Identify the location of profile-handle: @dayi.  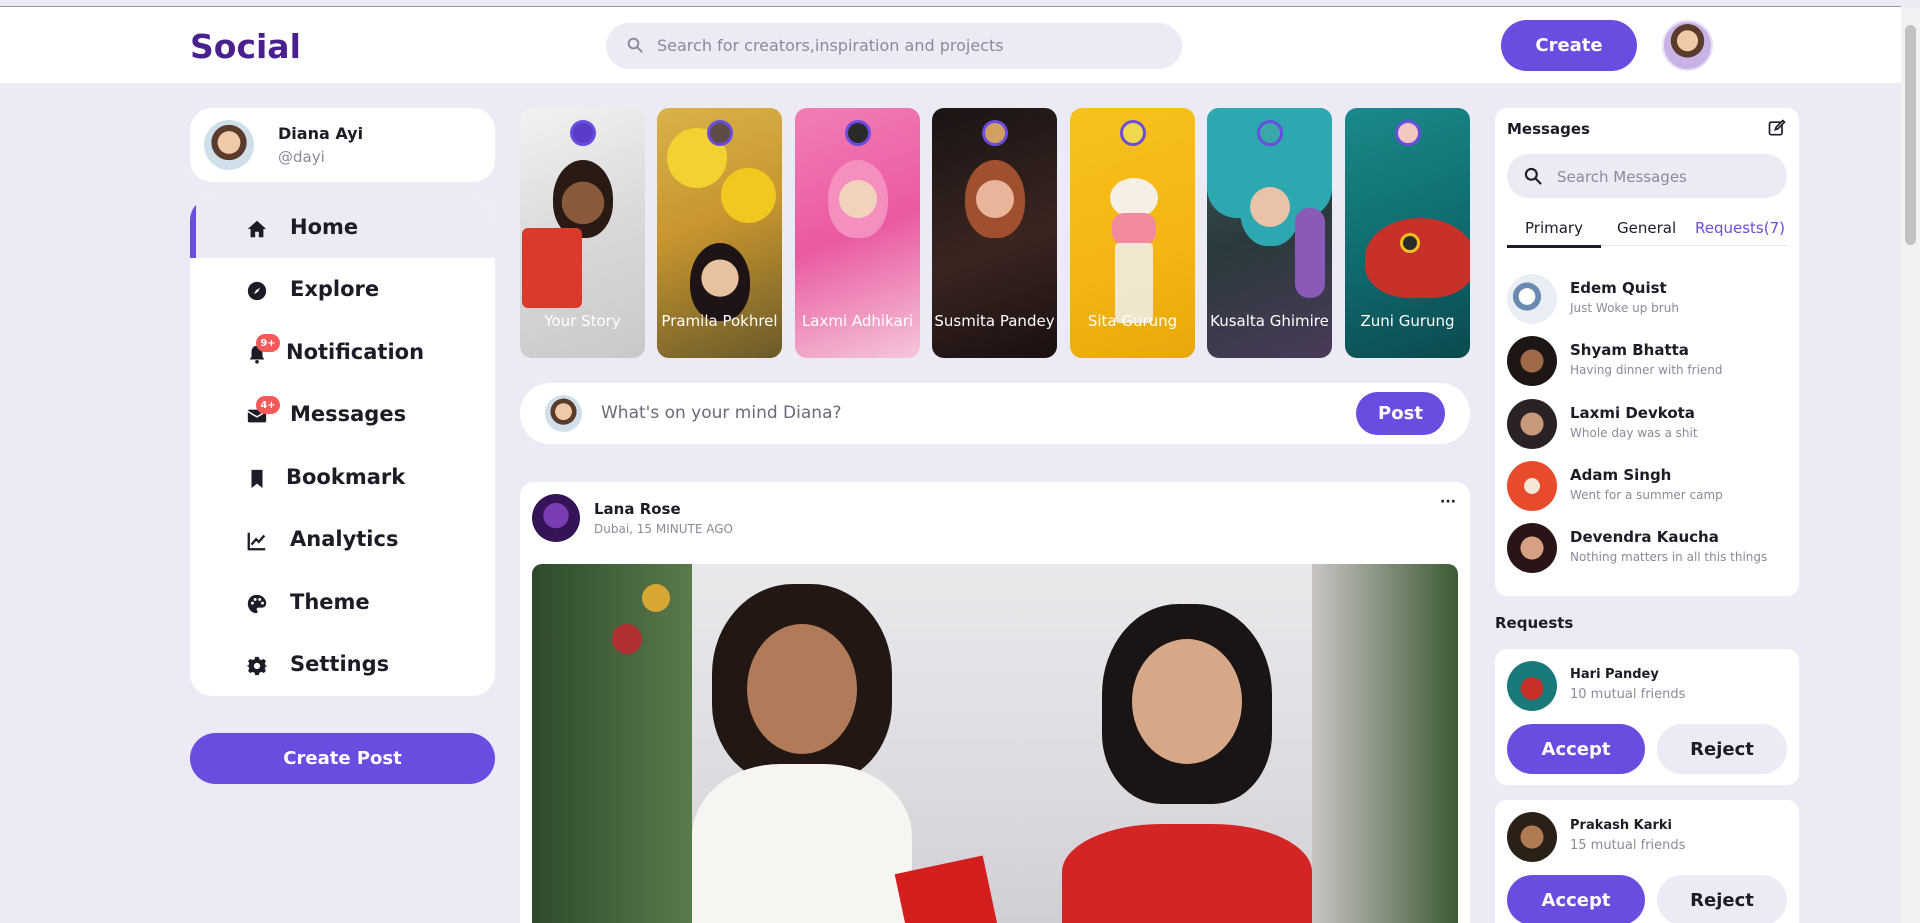
(301, 157).